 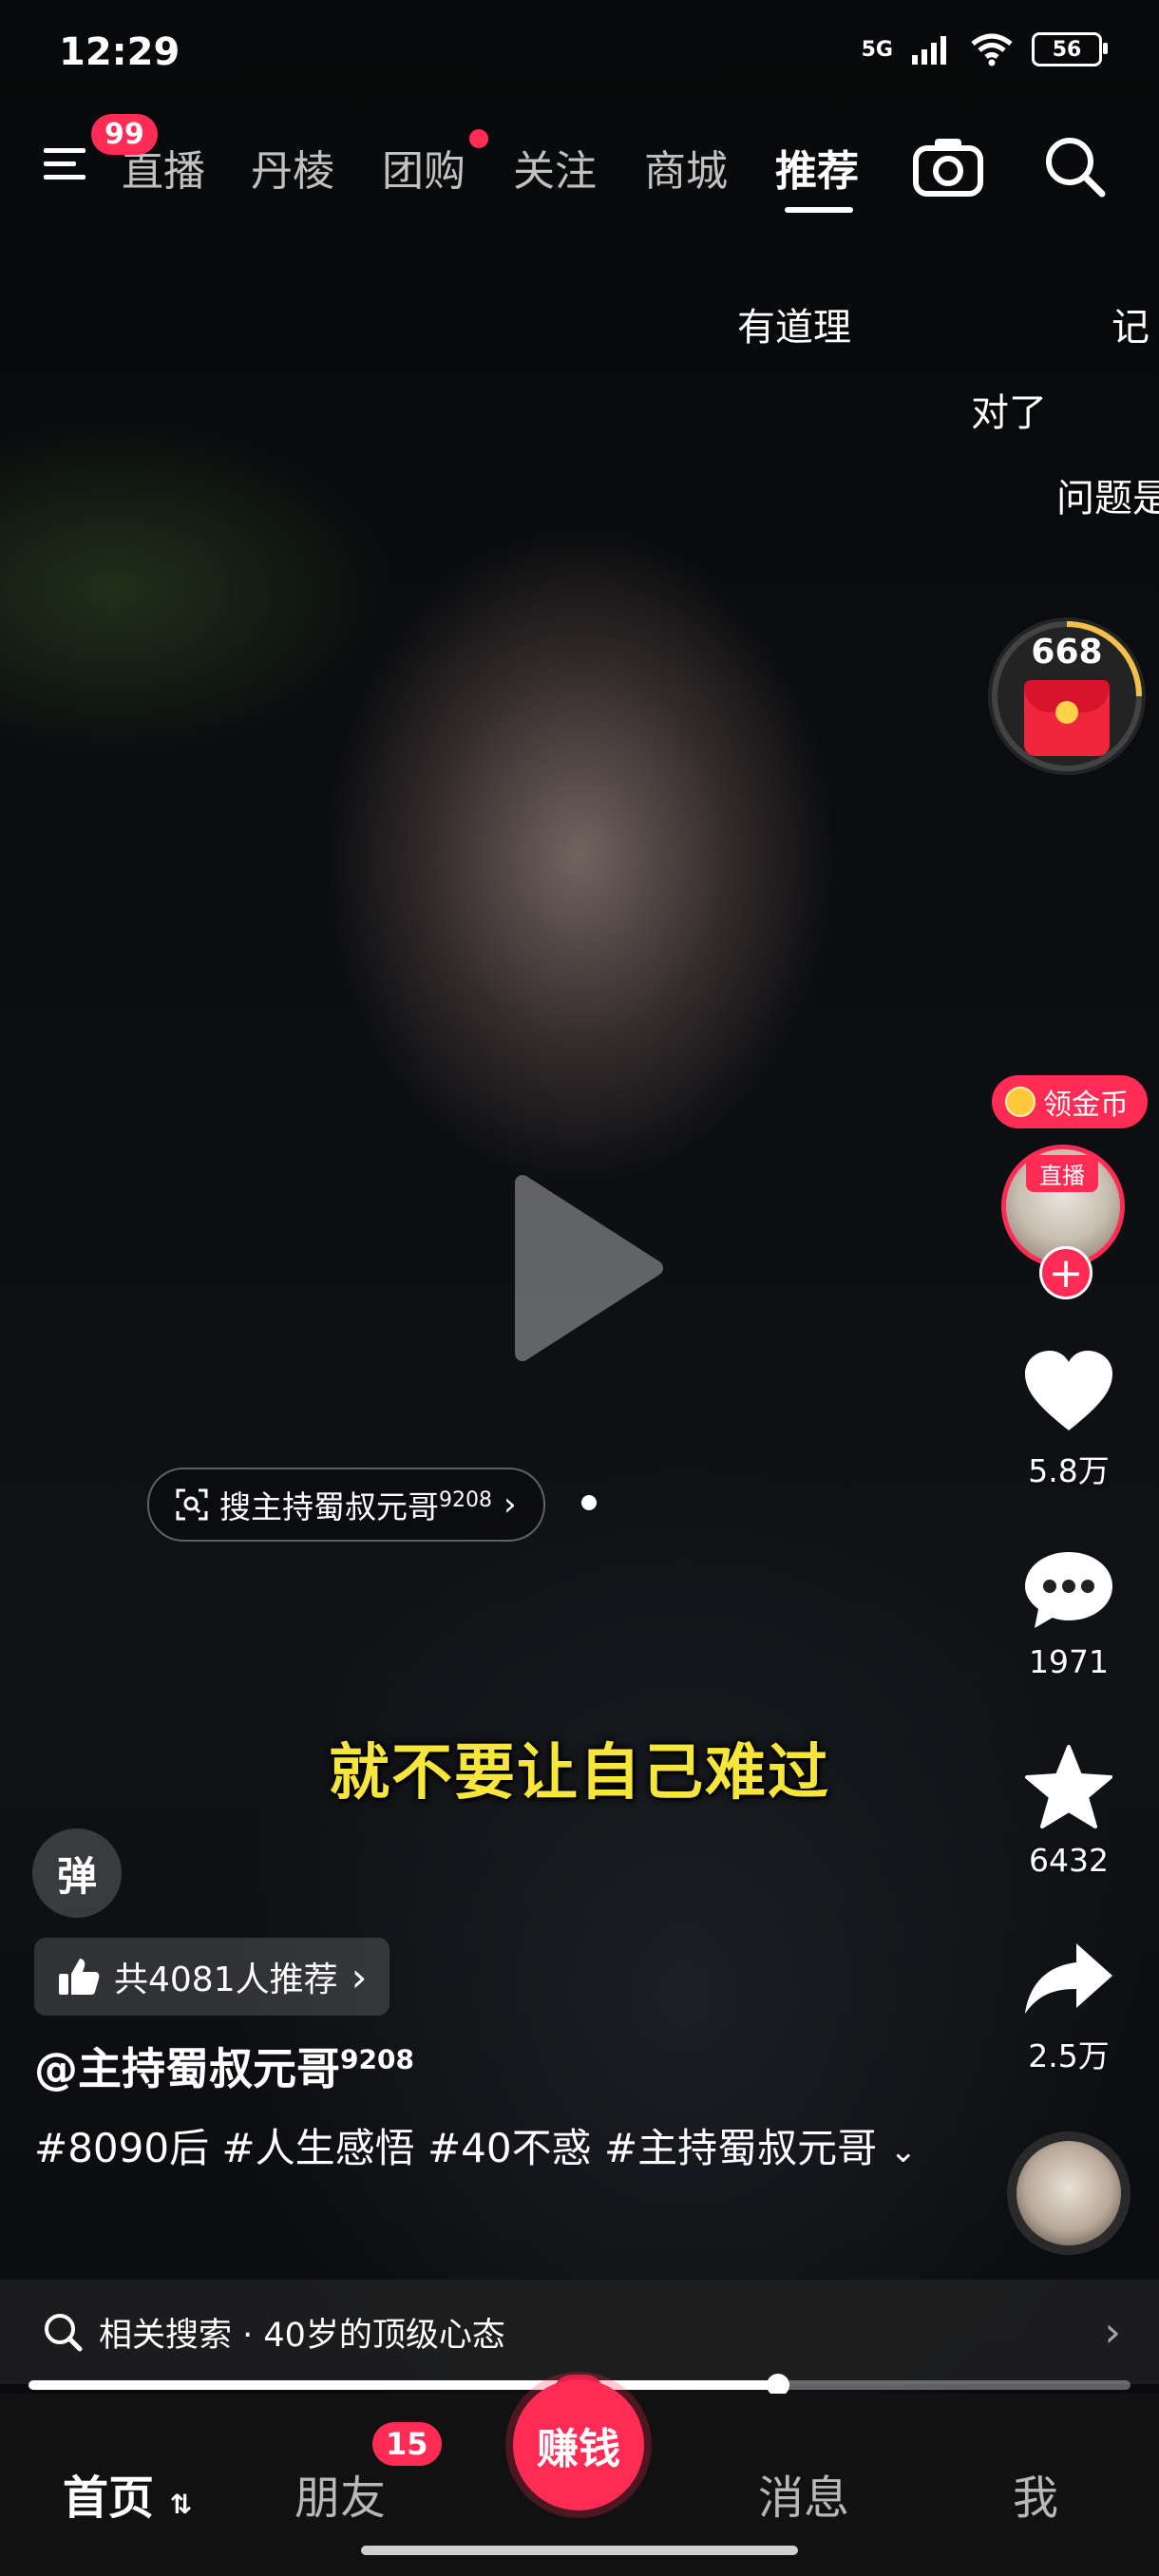 What do you see at coordinates (584, 1268) in the screenshot?
I see `play-icon` at bounding box center [584, 1268].